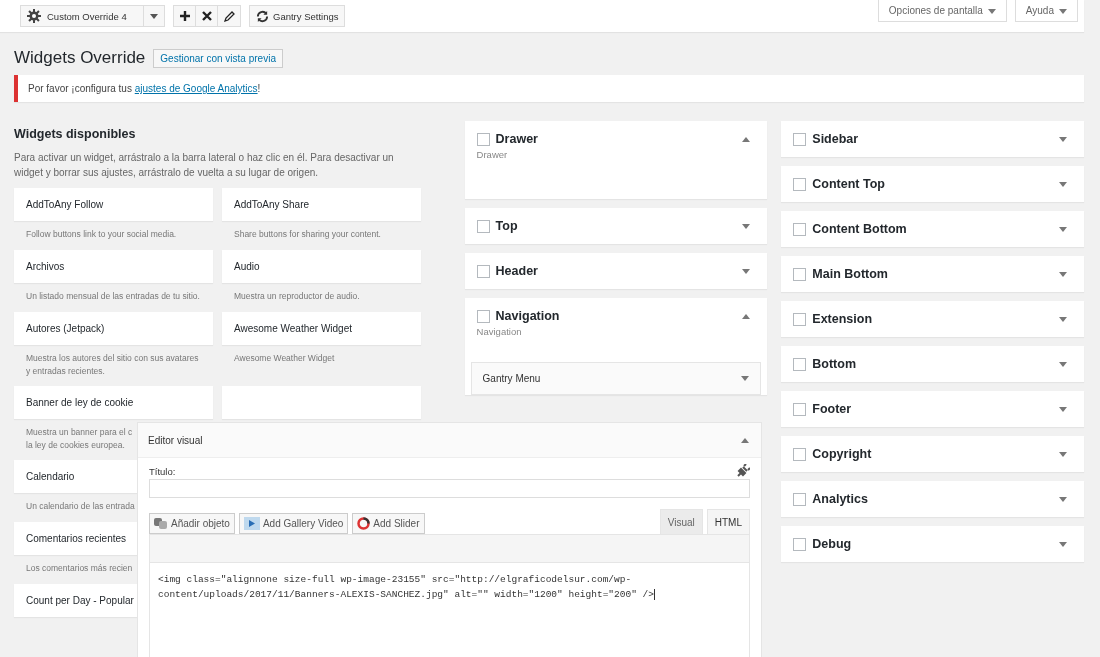 The image size is (1100, 657). Describe the element at coordinates (79, 439) in the screenshot. I see `widget-description: Muestra un banner para el c la ley de cookies europea.` at that location.